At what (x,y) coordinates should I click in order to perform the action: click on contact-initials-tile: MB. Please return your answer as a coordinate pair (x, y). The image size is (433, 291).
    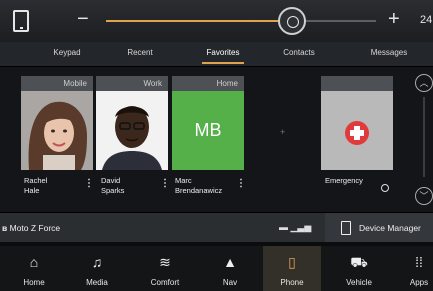
    Looking at the image, I should click on (208, 130).